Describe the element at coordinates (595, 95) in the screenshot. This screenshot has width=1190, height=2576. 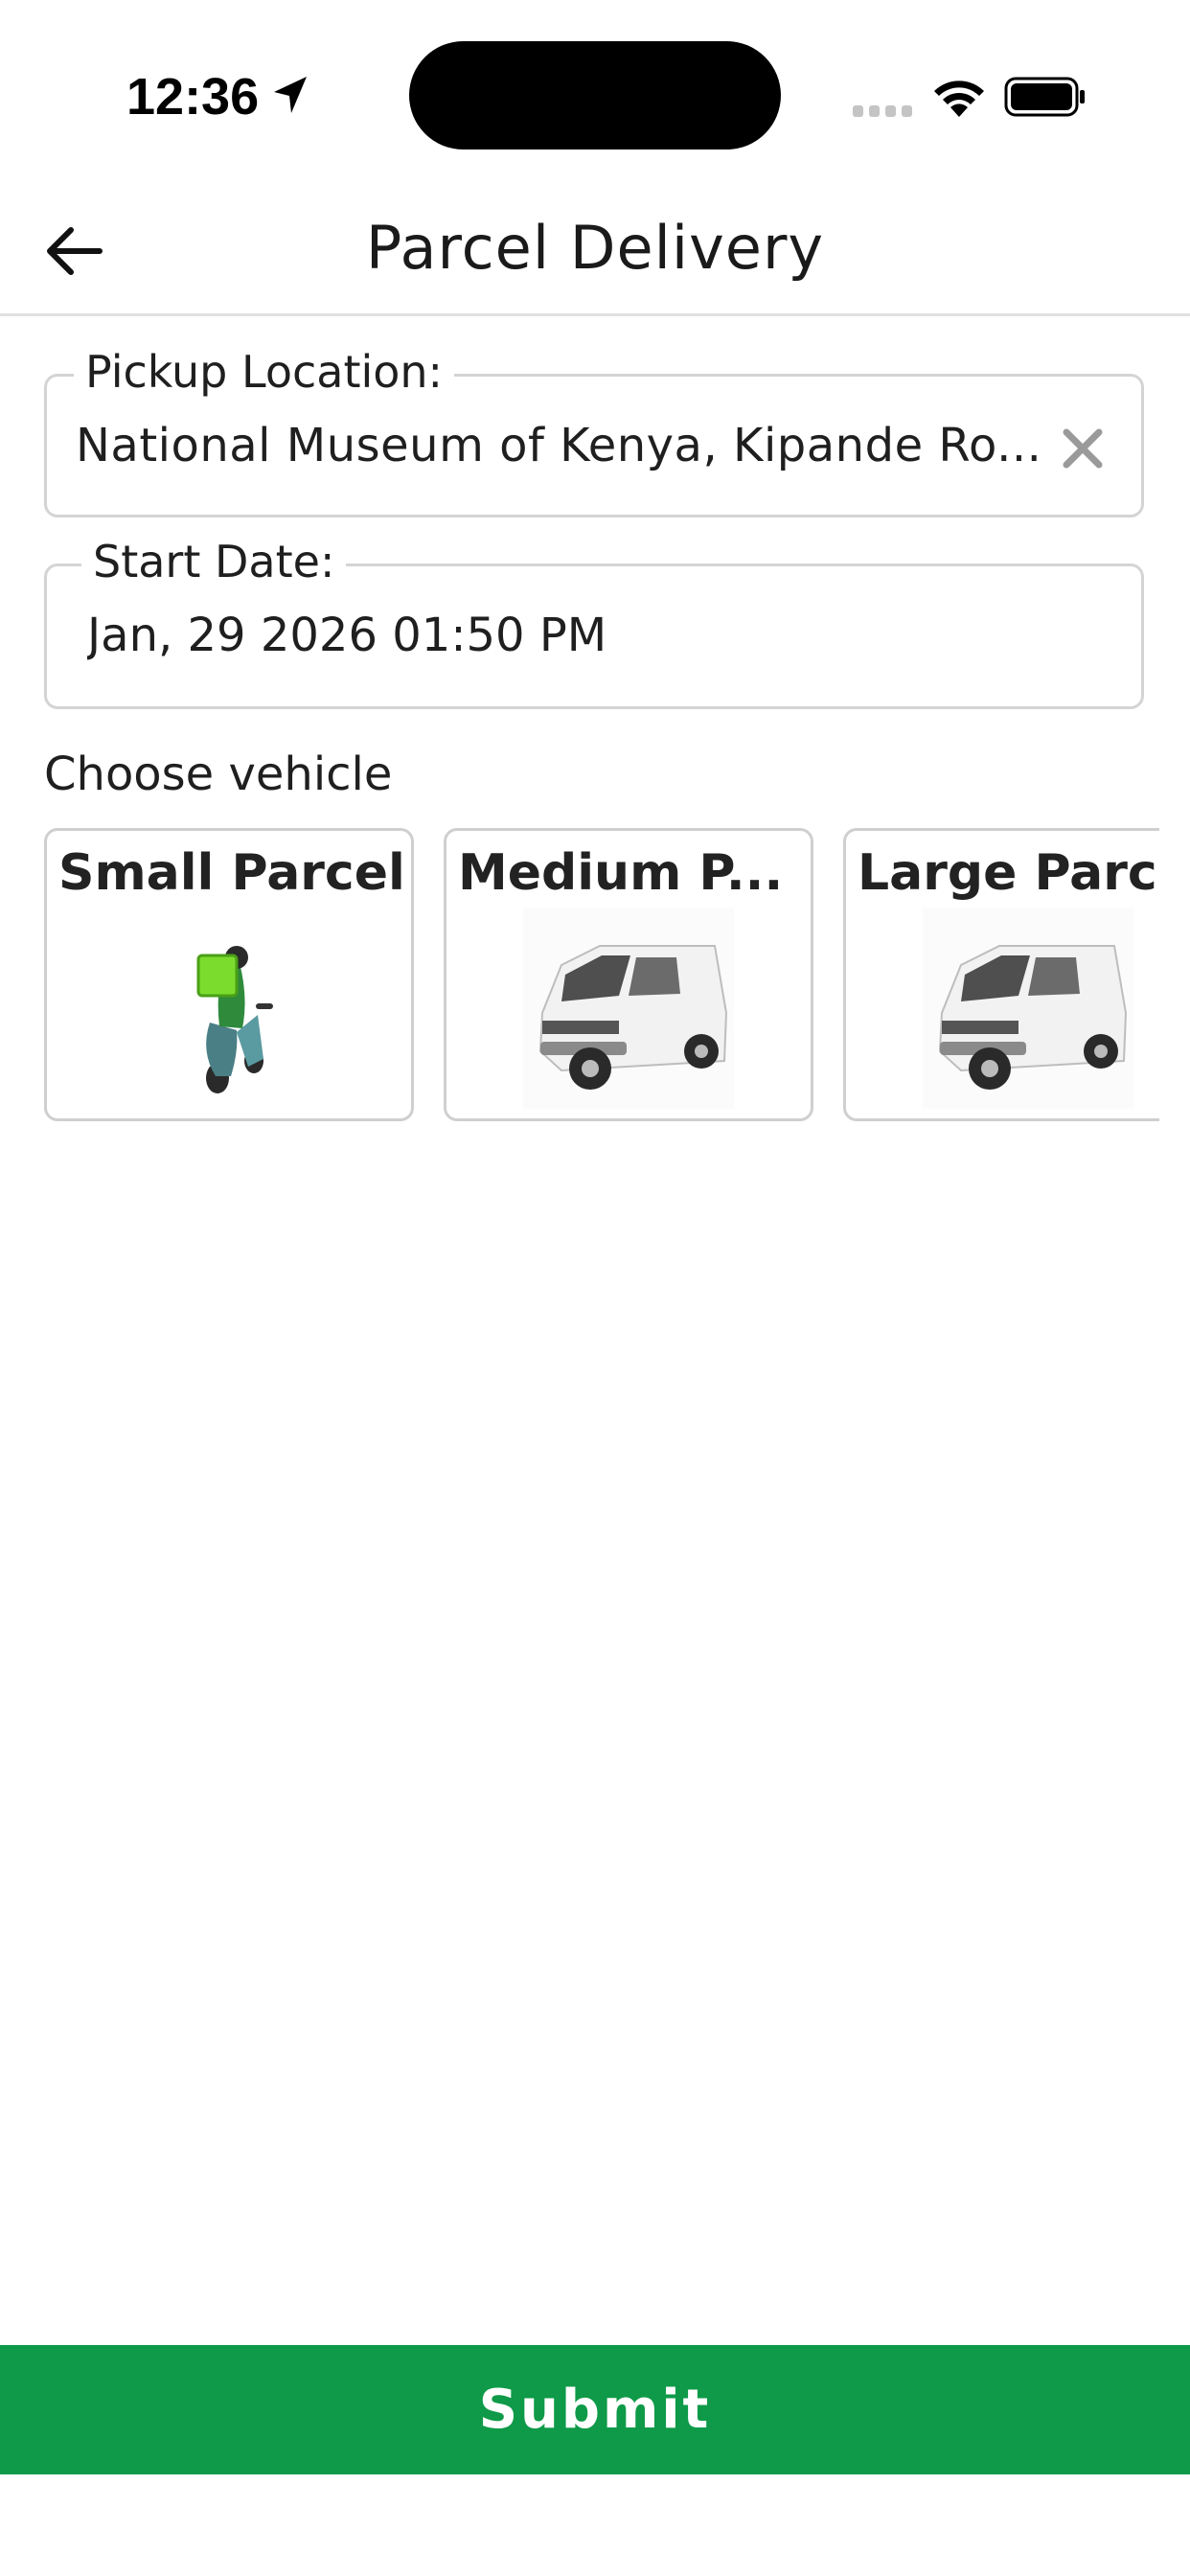
I see `dynamic-island` at that location.